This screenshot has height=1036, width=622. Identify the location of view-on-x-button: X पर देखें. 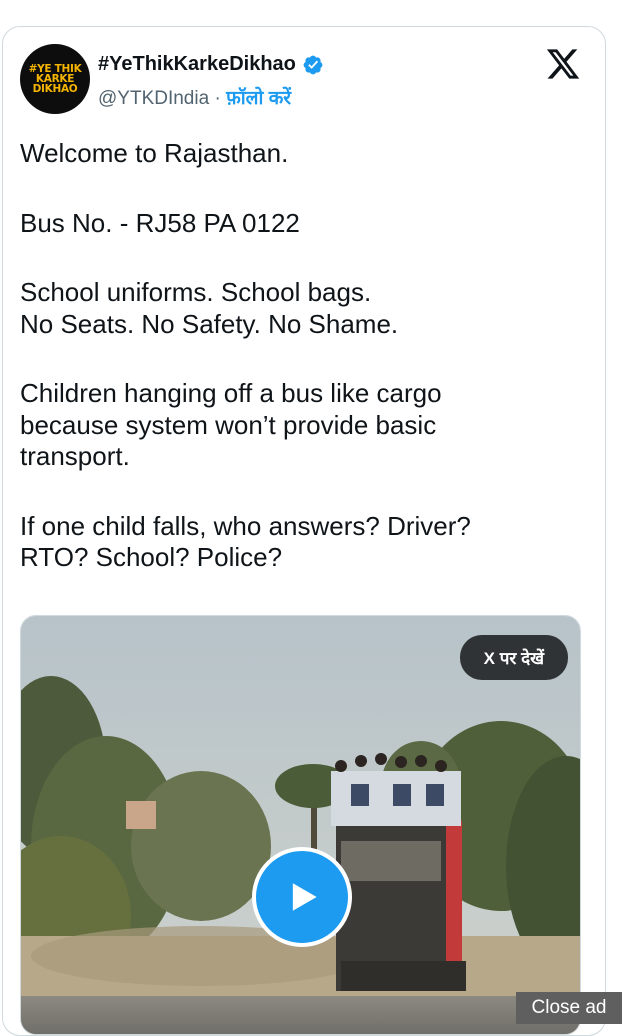
(513, 657).